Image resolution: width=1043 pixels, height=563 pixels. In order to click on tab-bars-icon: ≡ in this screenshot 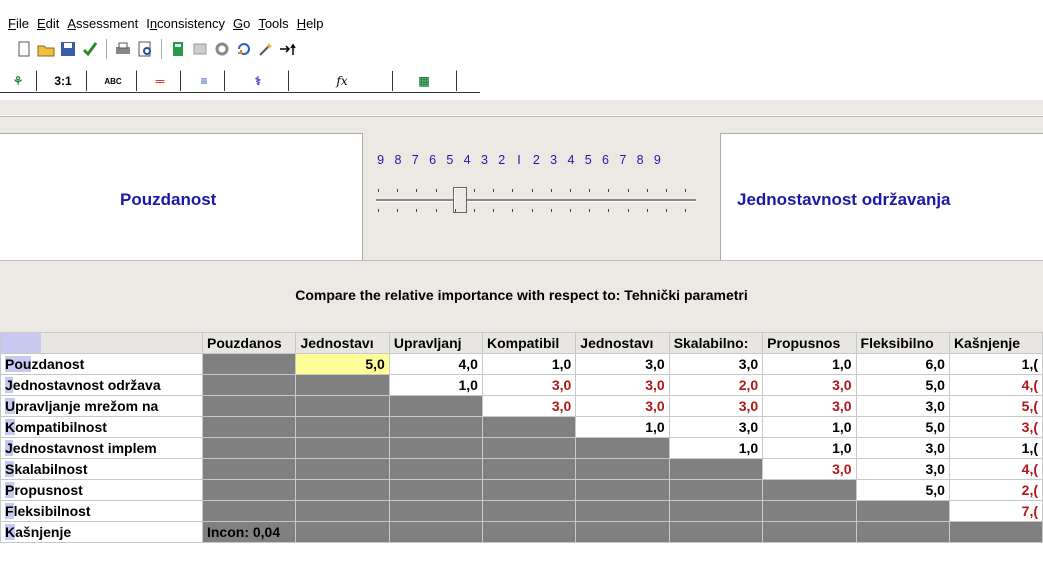, I will do `click(204, 80)`.